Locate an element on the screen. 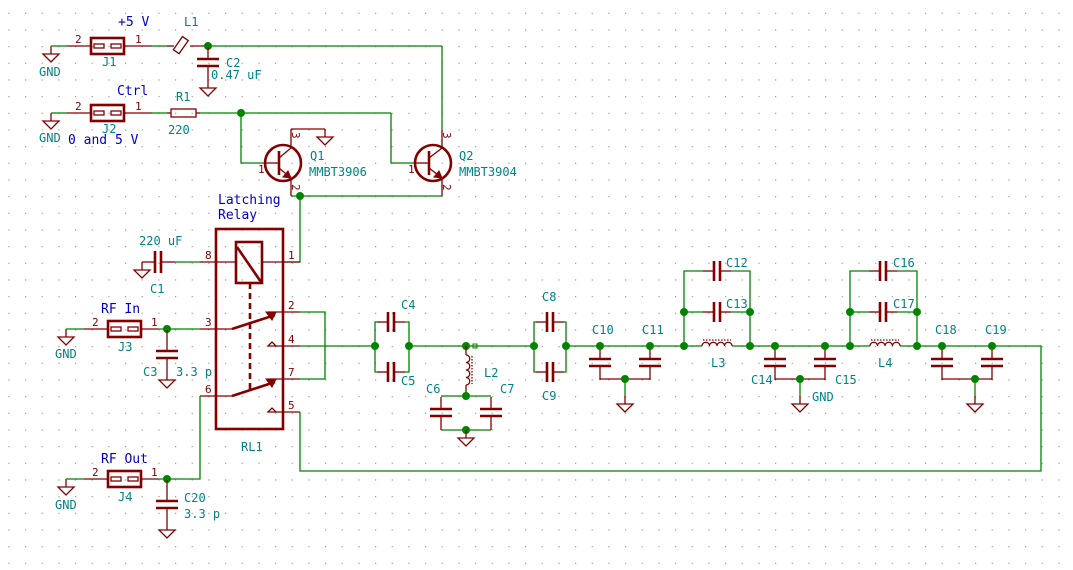 This screenshot has width=1073, height=570. ref-label: C17 is located at coordinates (904, 304).